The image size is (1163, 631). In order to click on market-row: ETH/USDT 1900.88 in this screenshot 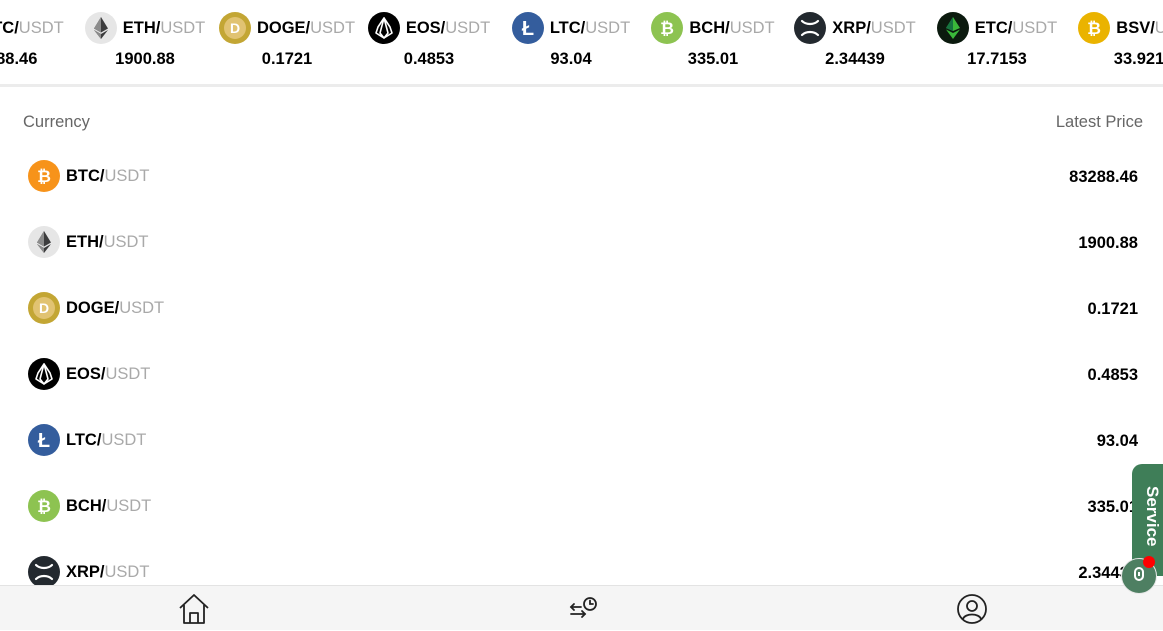, I will do `click(581, 241)`.